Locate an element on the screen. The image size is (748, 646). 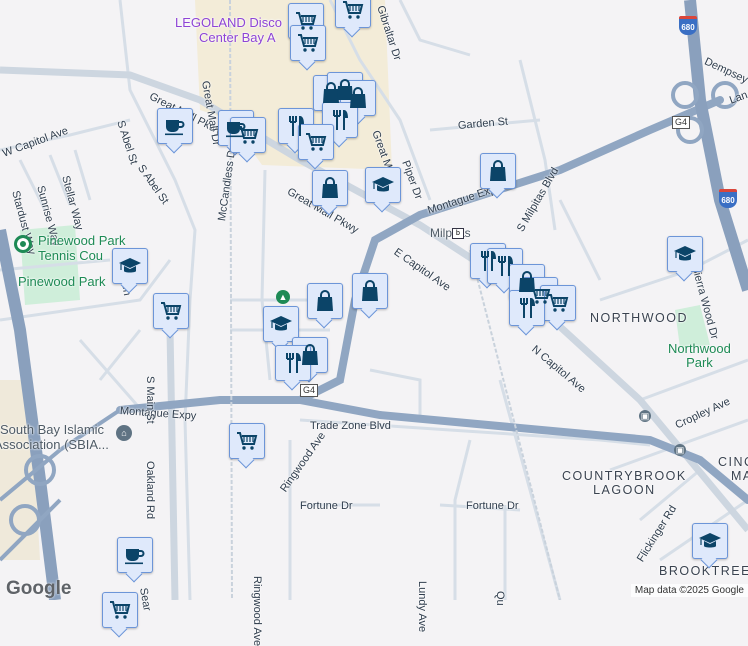
place-label: South Bay Islamic is located at coordinates (52, 429).